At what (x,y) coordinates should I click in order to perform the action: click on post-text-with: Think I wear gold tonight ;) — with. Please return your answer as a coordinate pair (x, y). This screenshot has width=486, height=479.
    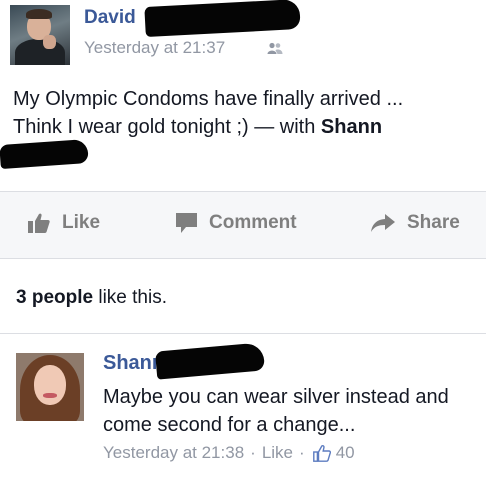
    Looking at the image, I should click on (167, 127).